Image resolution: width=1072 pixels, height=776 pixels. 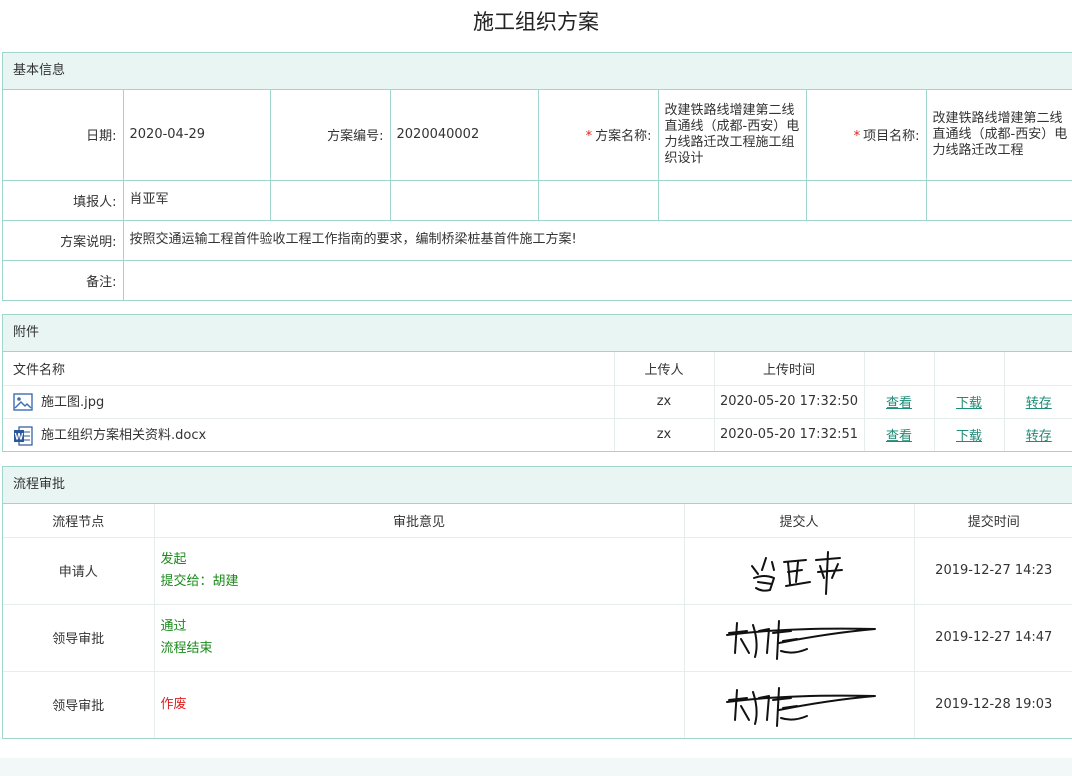 I want to click on column-header-submit-time: 提交时间, so click(x=992, y=520).